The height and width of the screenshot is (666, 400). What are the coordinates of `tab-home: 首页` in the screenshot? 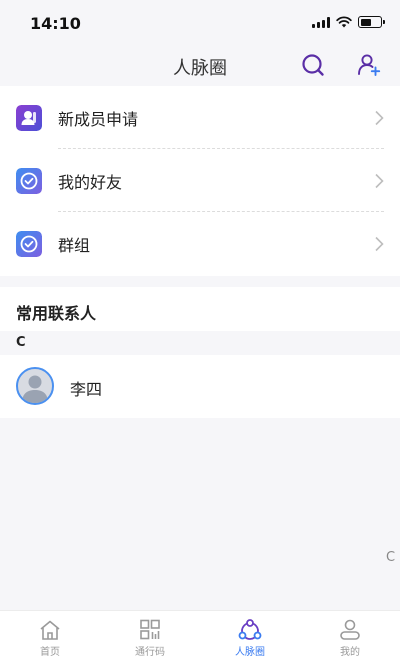 It's located at (50, 638).